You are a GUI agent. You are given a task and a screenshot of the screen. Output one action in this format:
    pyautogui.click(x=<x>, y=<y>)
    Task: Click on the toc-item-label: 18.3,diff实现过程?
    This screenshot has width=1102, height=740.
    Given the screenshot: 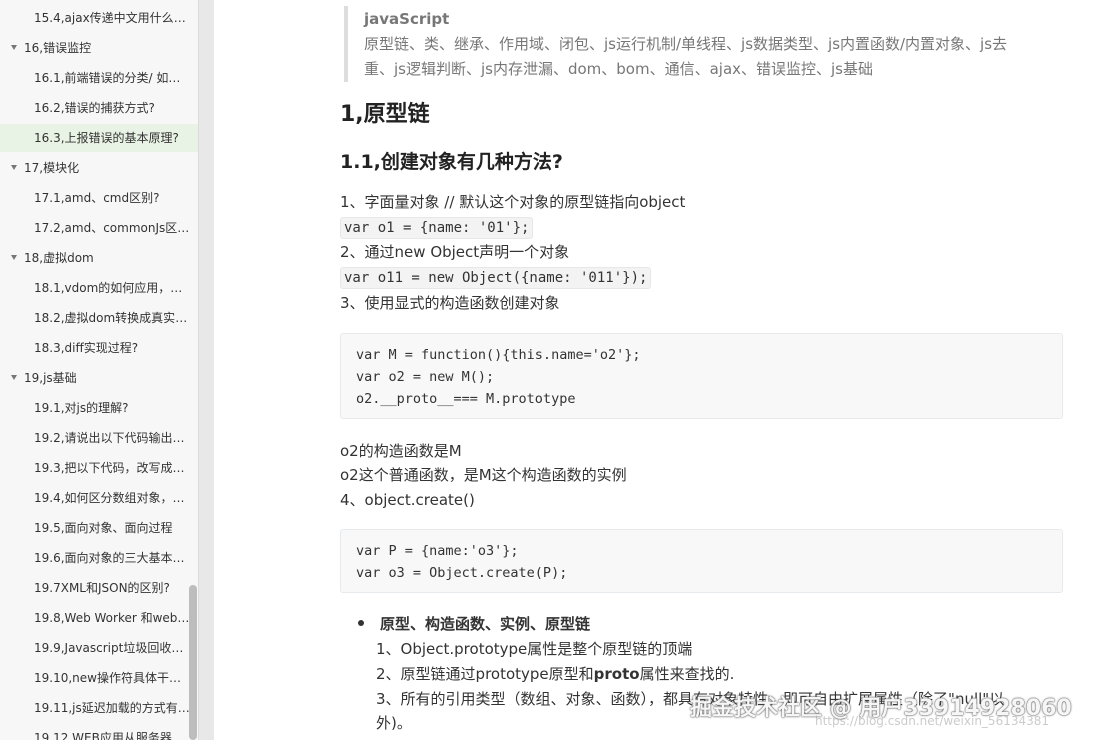 What is the action you would take?
    pyautogui.click(x=86, y=348)
    